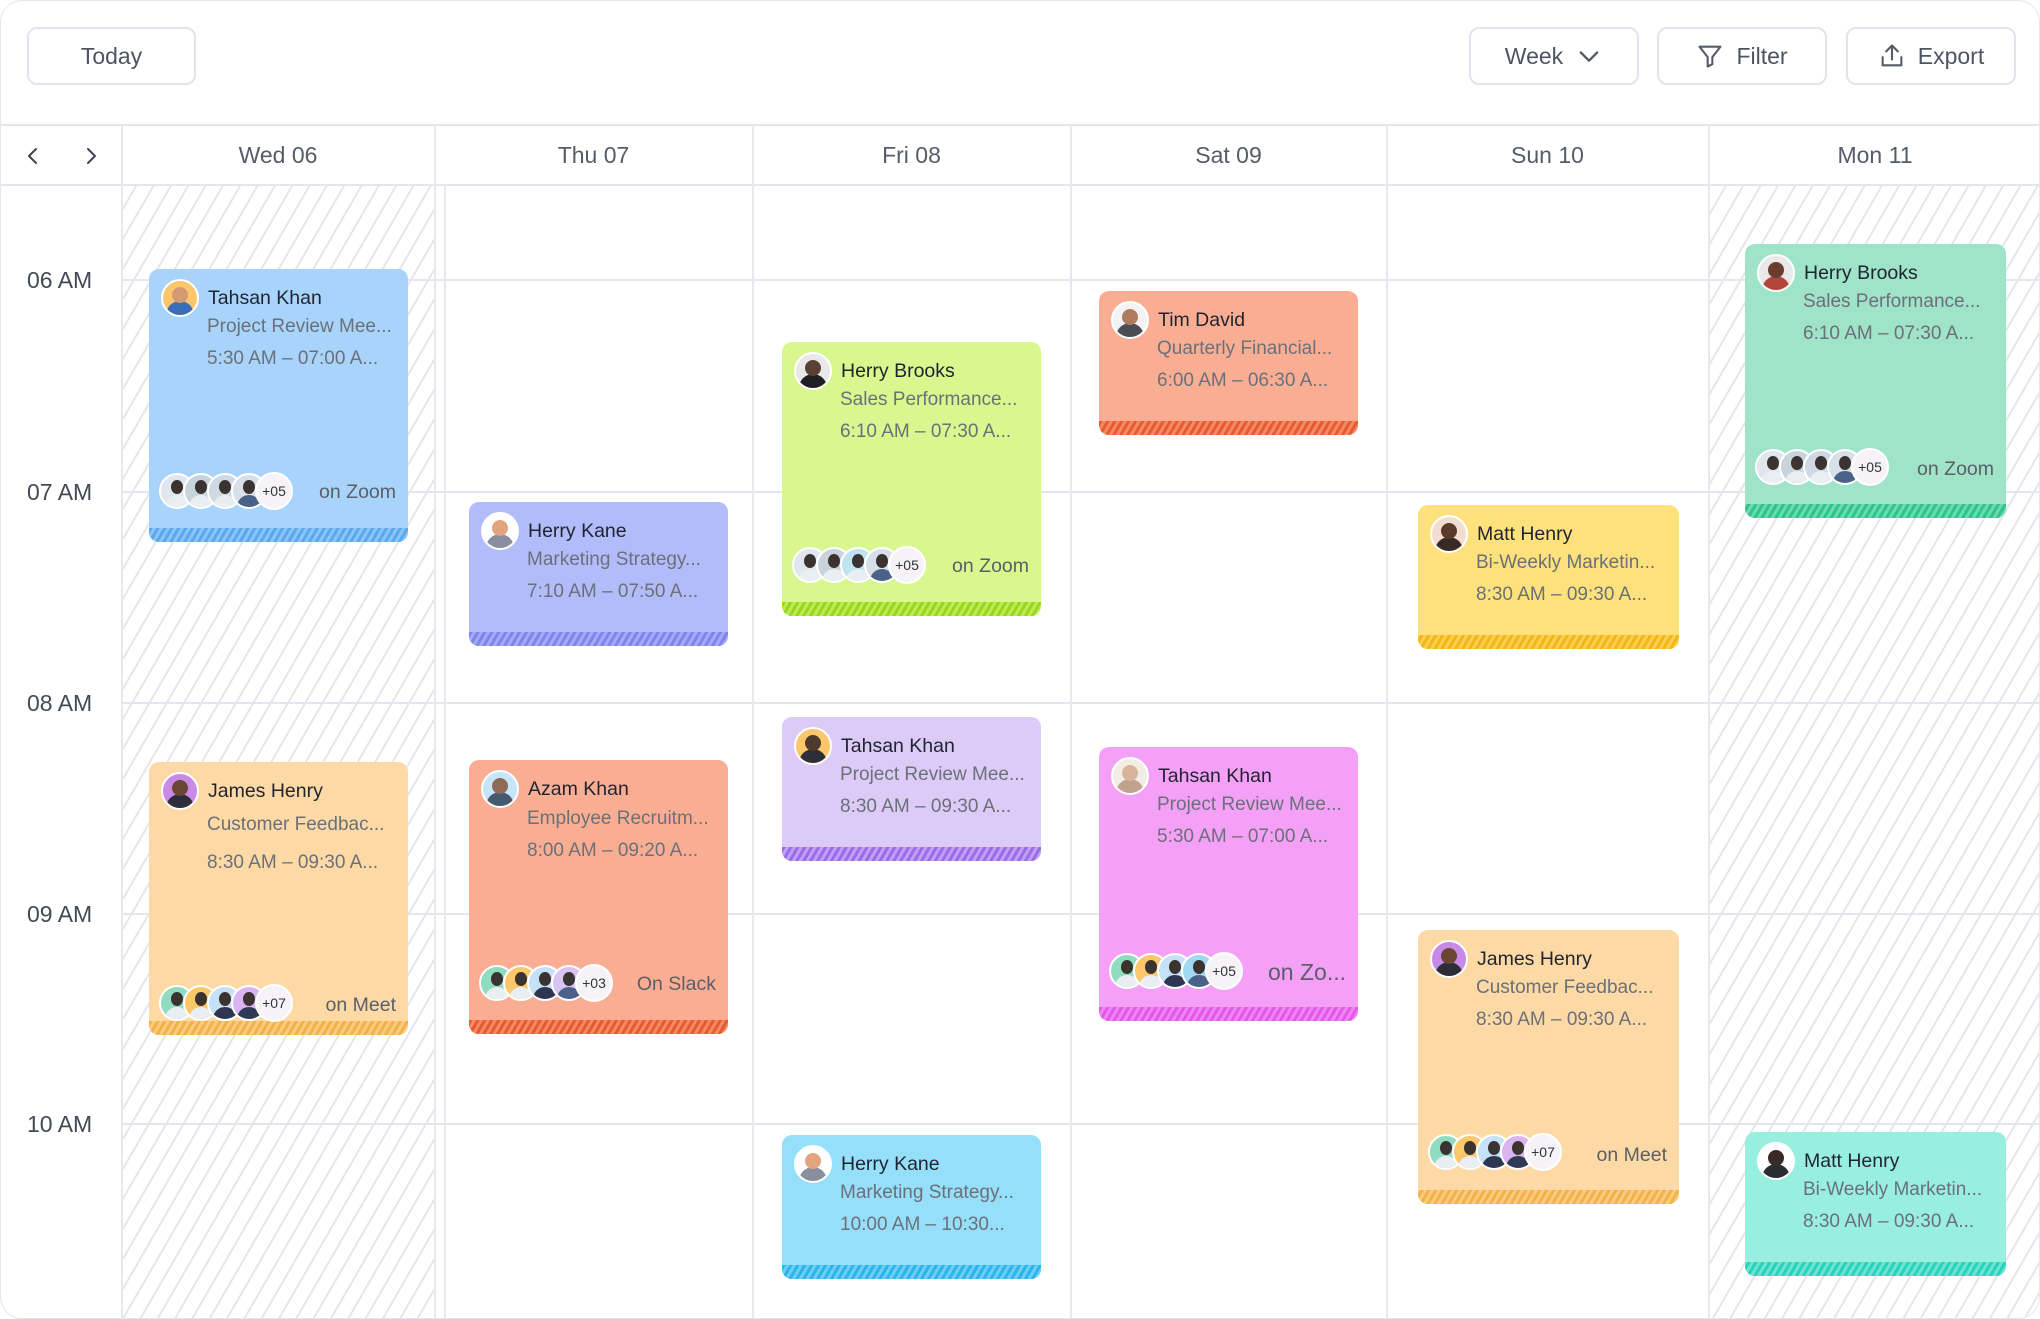 Image resolution: width=2040 pixels, height=1319 pixels. I want to click on export-button: Export, so click(1931, 56).